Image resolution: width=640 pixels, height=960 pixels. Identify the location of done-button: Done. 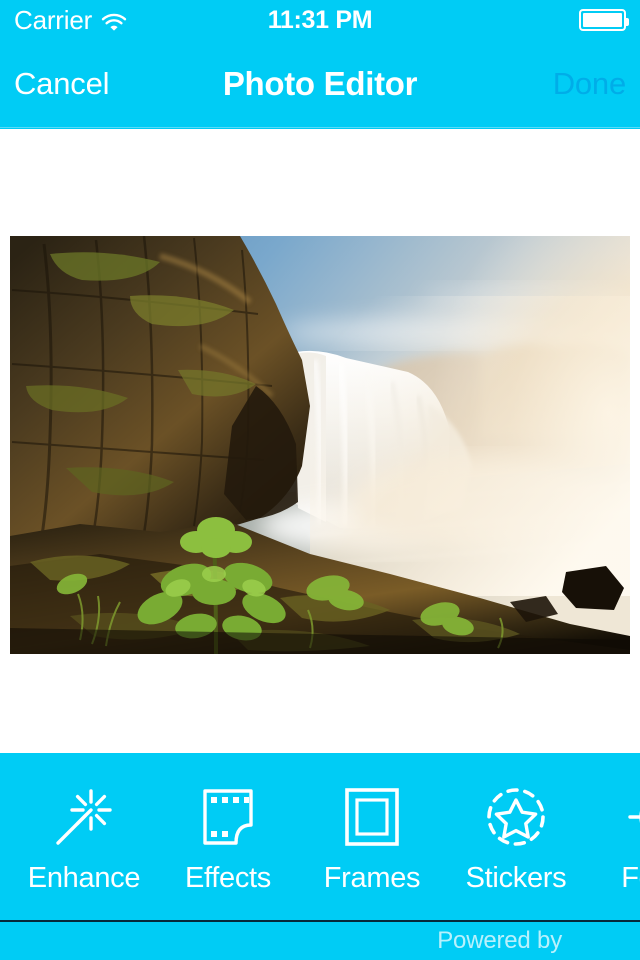
(590, 84).